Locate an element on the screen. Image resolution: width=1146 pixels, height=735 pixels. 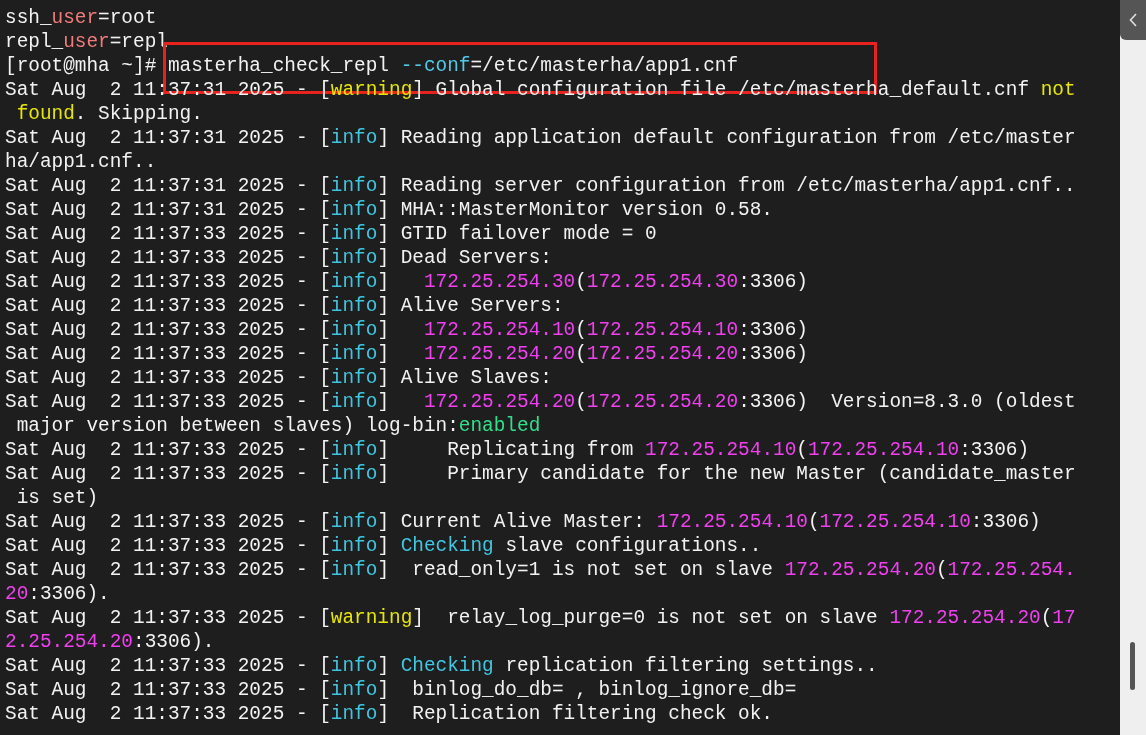
terminal-line: 2.25.254.20:3306). is located at coordinates (110, 642).